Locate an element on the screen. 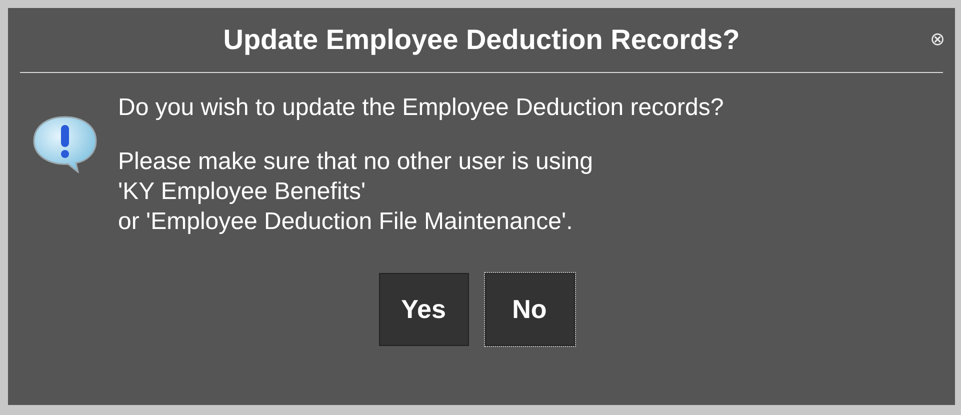 The width and height of the screenshot is (961, 415). dialog-button: Yes is located at coordinates (423, 309).